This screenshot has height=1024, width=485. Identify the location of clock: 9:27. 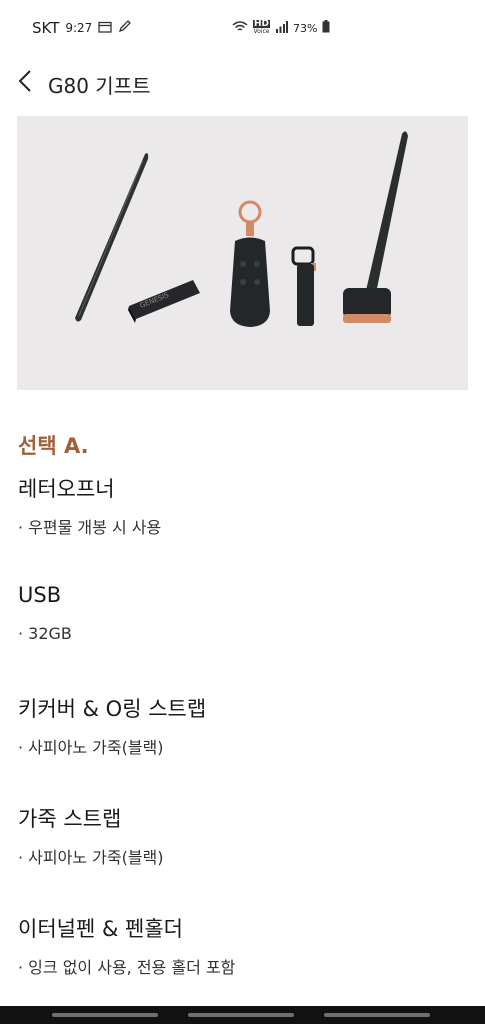
(79, 28).